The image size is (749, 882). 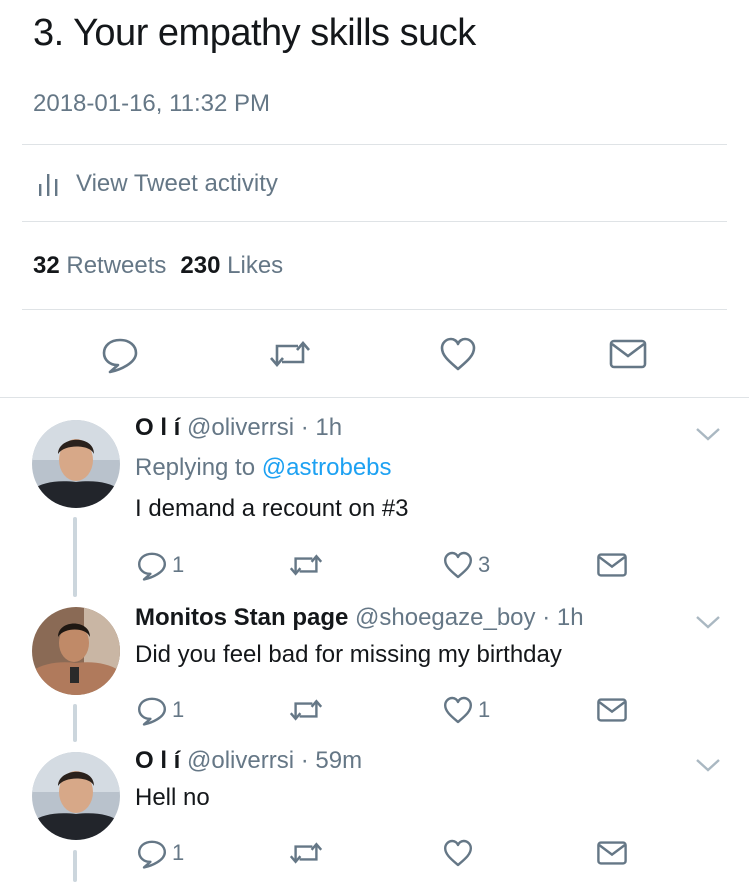 What do you see at coordinates (272, 508) in the screenshot?
I see `reply-text: I demand a recount on #3` at bounding box center [272, 508].